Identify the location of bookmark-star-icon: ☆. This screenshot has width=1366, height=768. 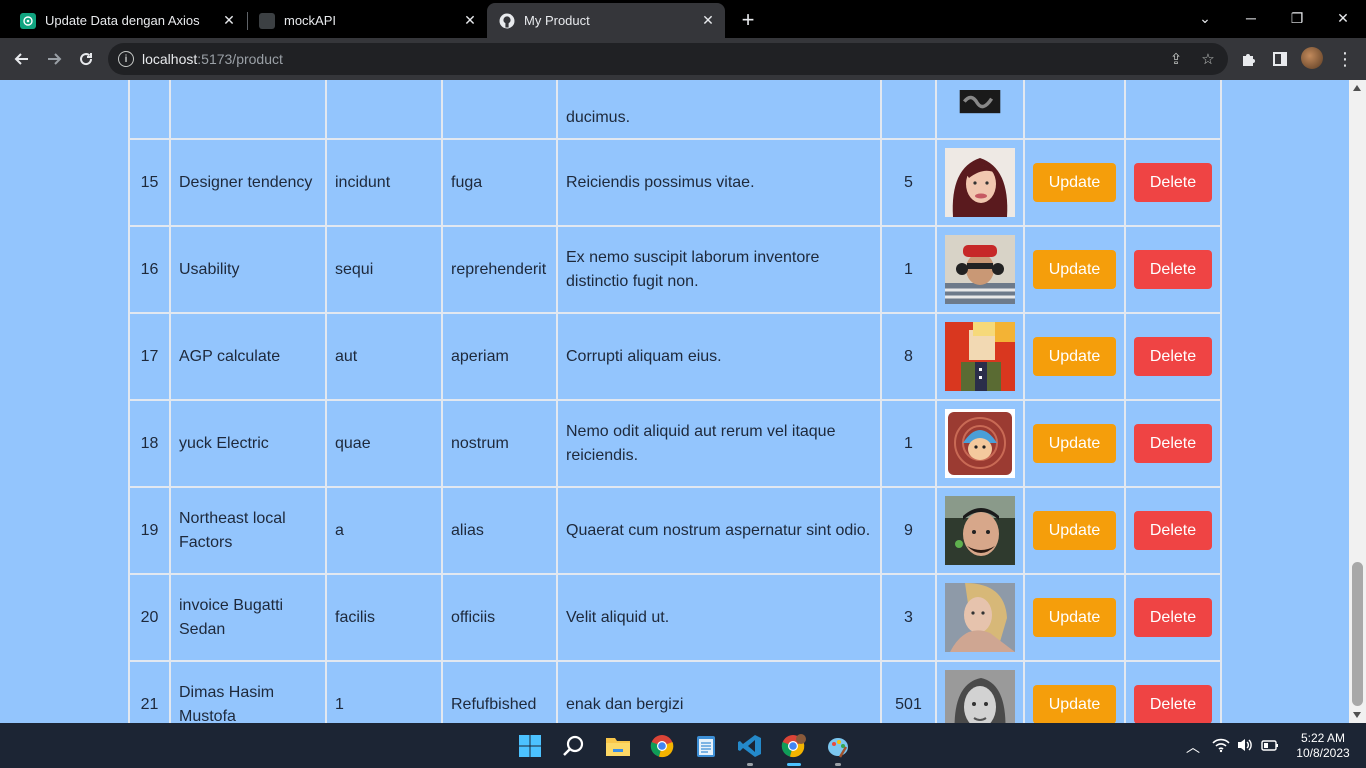
(1208, 59).